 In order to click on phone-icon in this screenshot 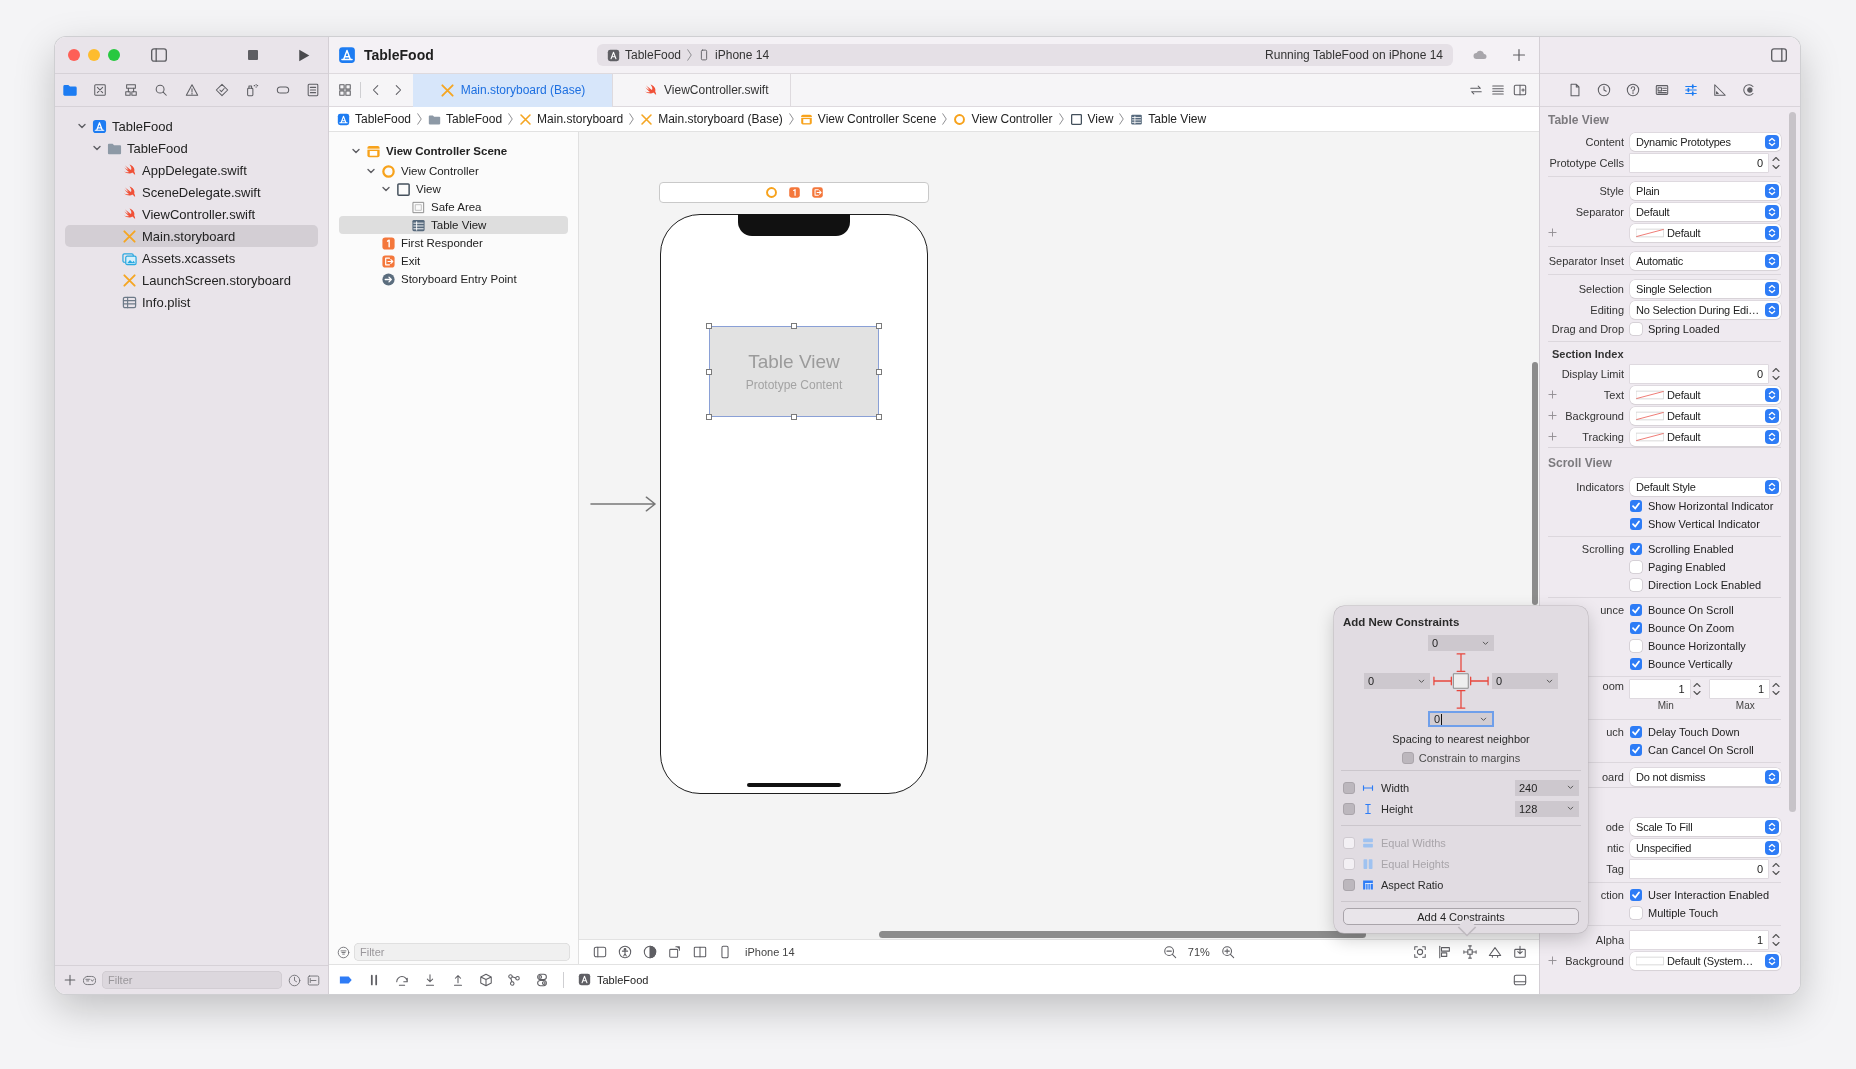, I will do `click(725, 952)`.